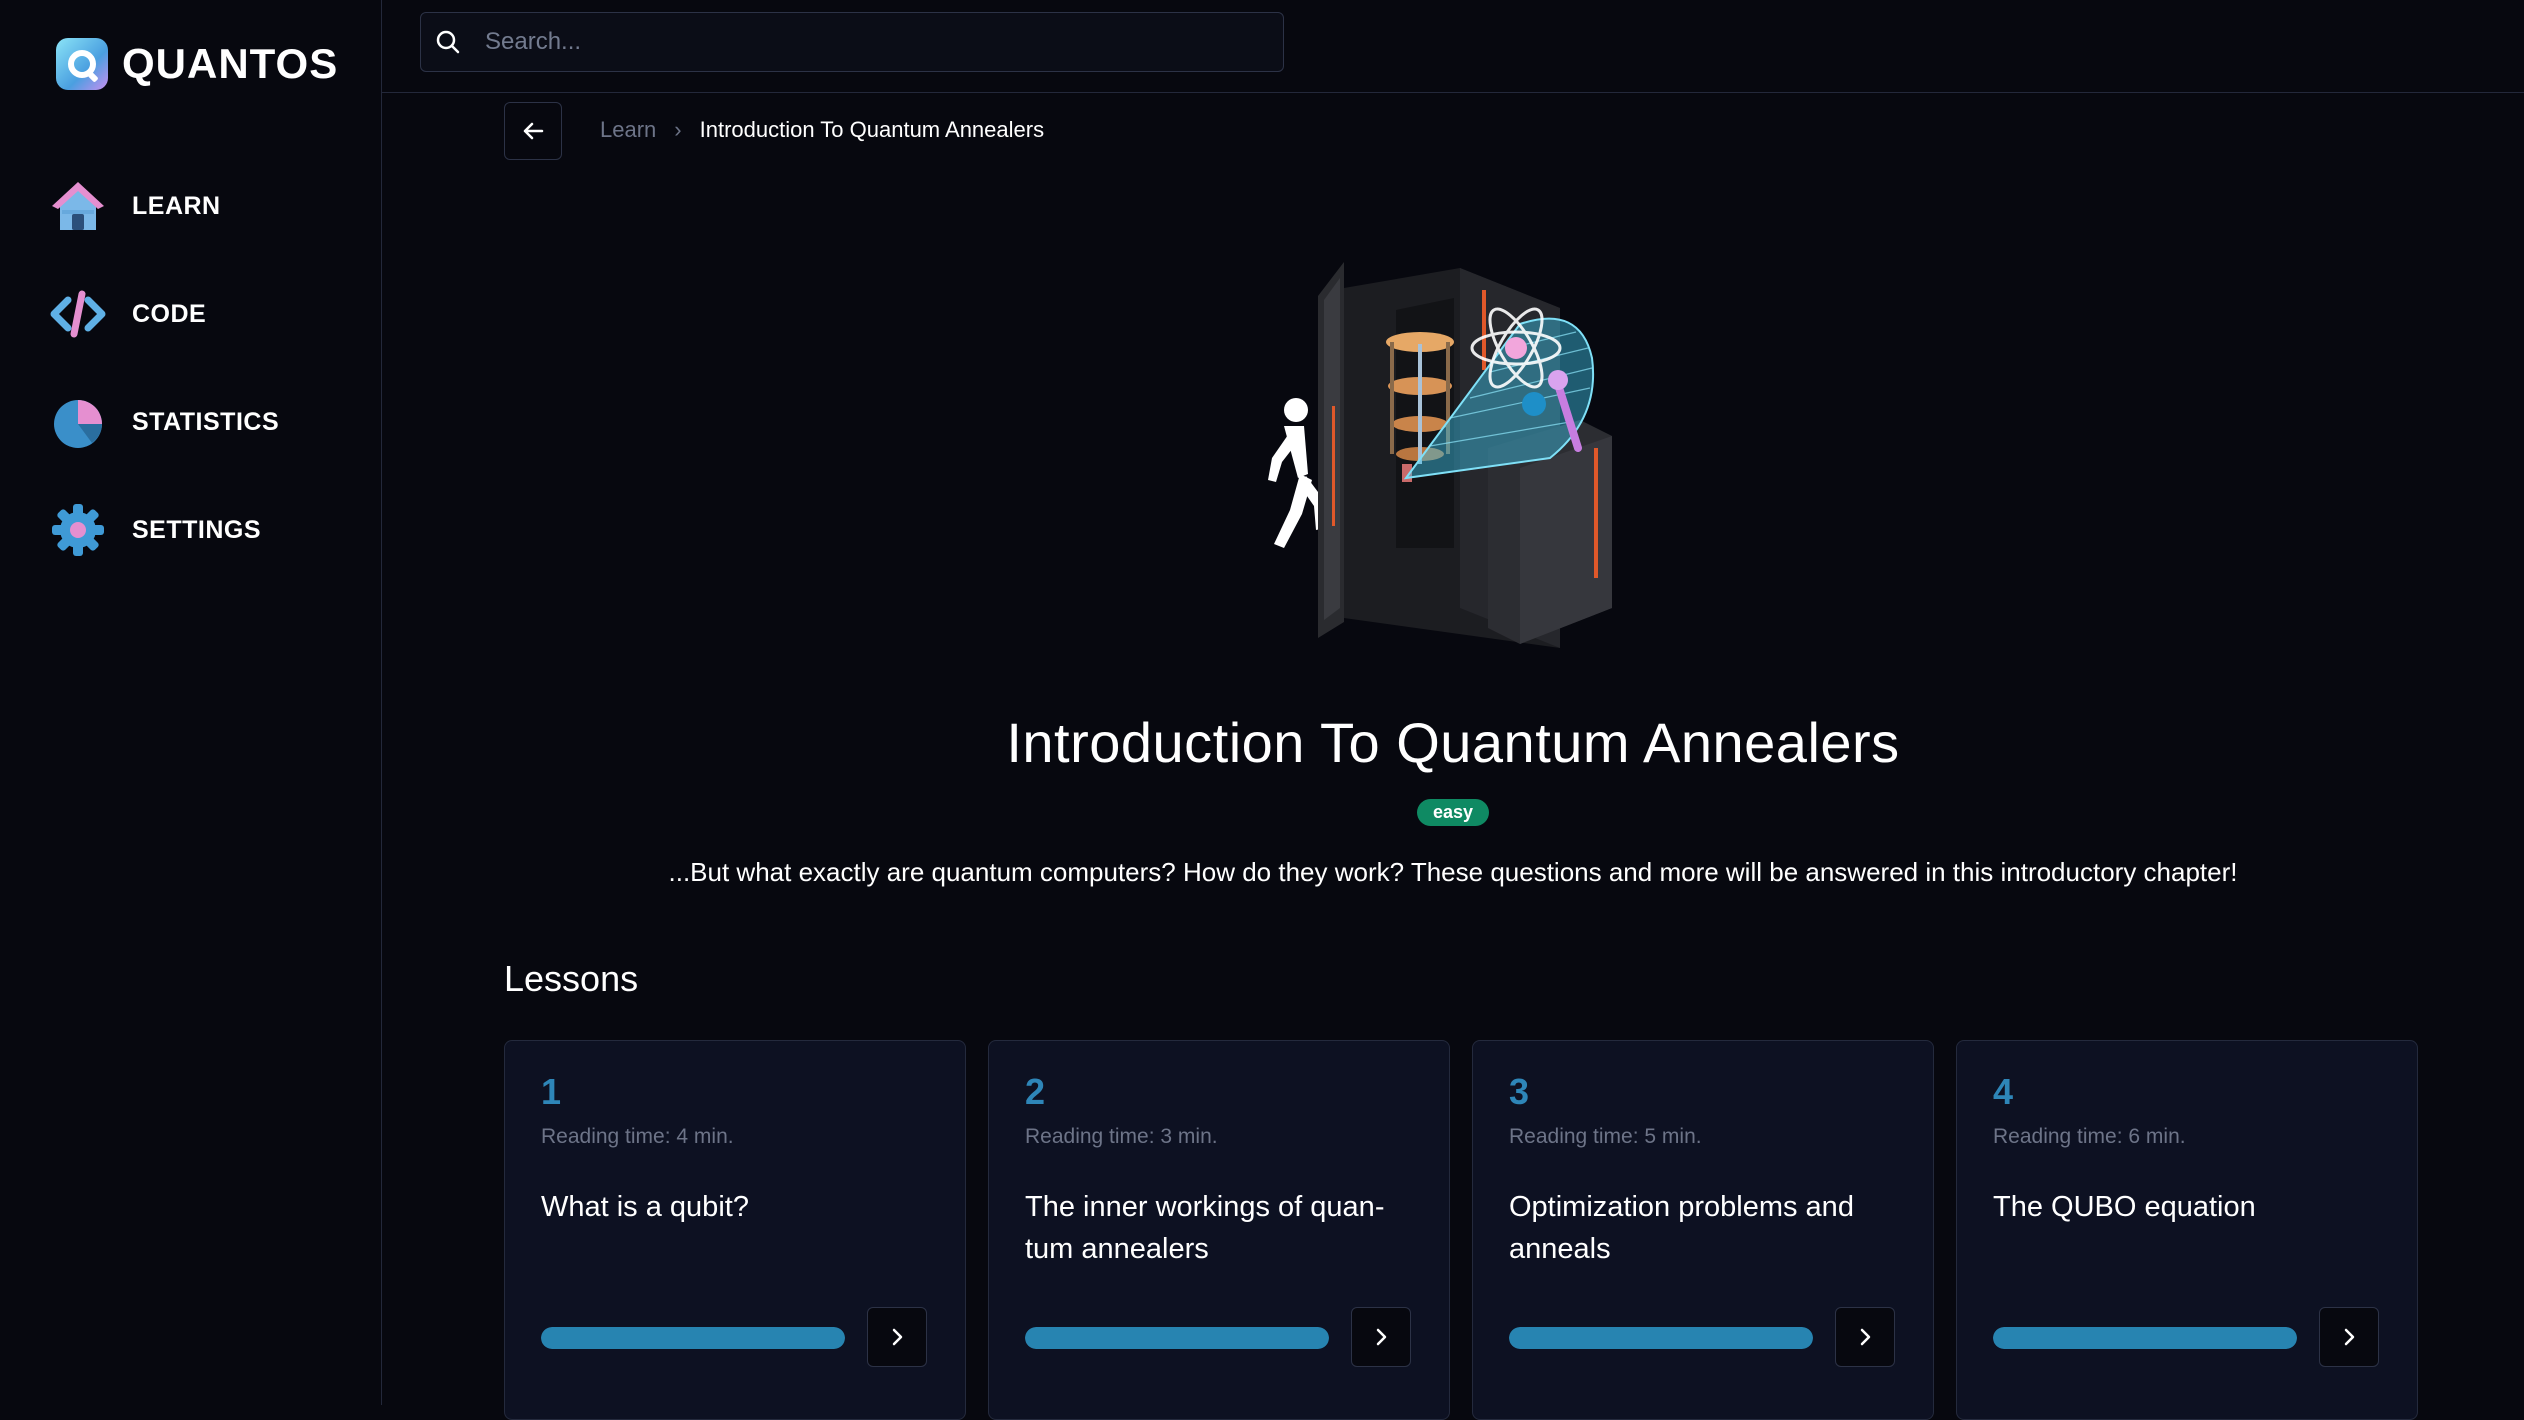  I want to click on lesson-reading-time: Reading time: 5 min., so click(1605, 1136).